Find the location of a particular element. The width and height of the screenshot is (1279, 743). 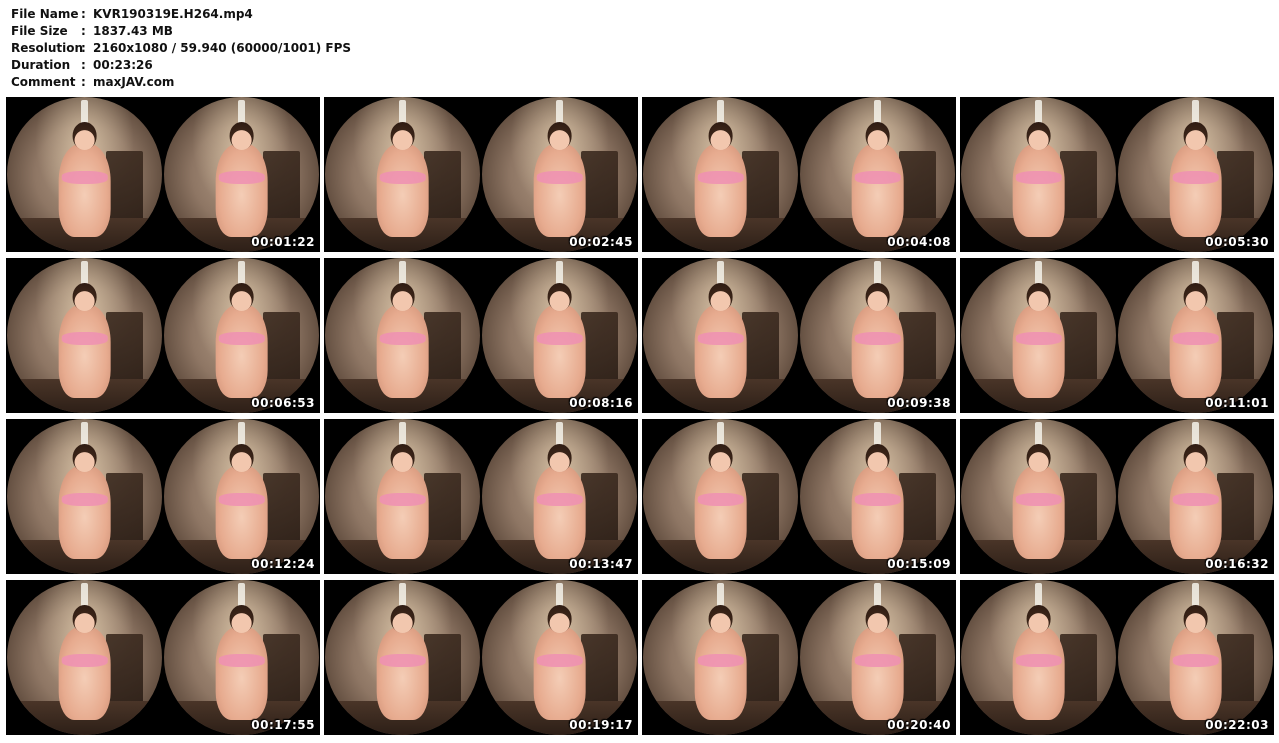

video-thumbnail: 00:13:47 is located at coordinates (481, 496).